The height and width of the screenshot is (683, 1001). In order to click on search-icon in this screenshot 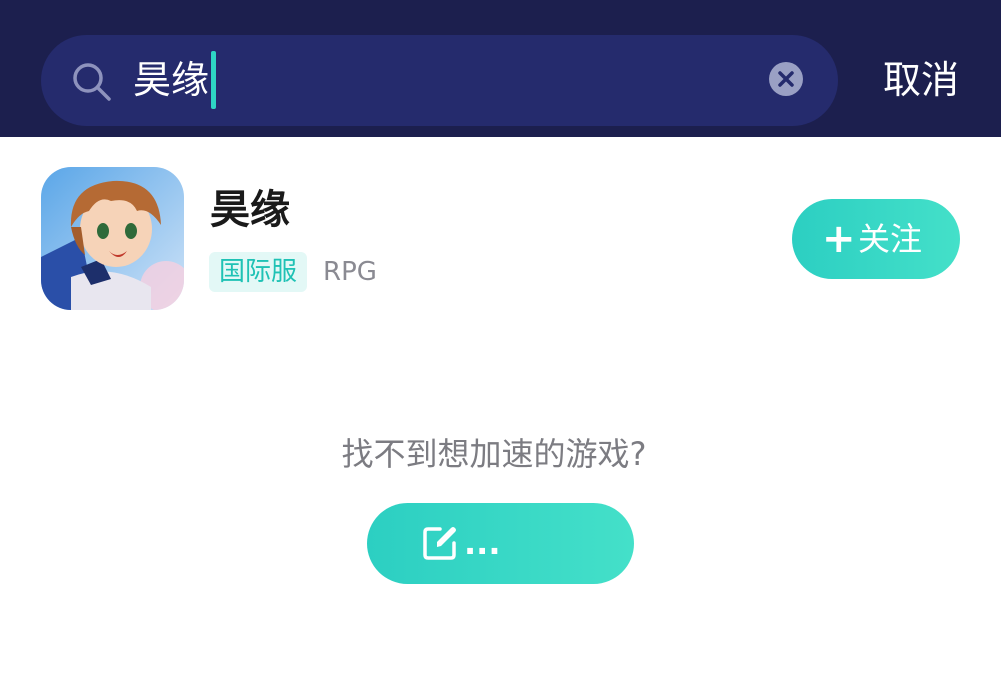, I will do `click(92, 82)`.